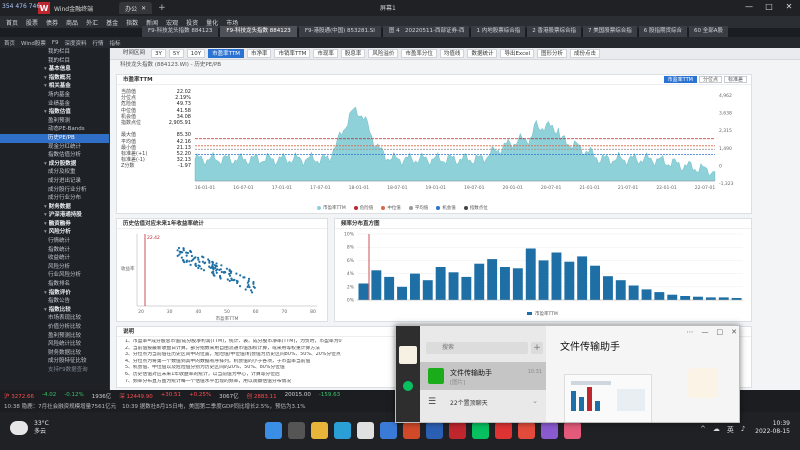 The width and height of the screenshot is (800, 450). What do you see at coordinates (483, 376) in the screenshot?
I see `chat-item-file-transfer: 文件传输助手 10:31 [图片]` at bounding box center [483, 376].